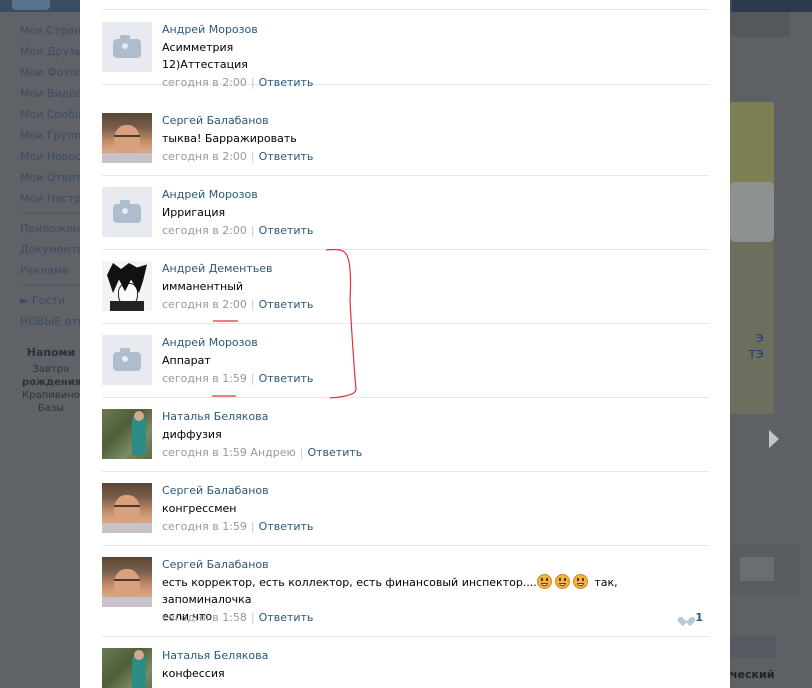 This screenshot has height=688, width=812. Describe the element at coordinates (127, 306) in the screenshot. I see `avatar-body` at that location.